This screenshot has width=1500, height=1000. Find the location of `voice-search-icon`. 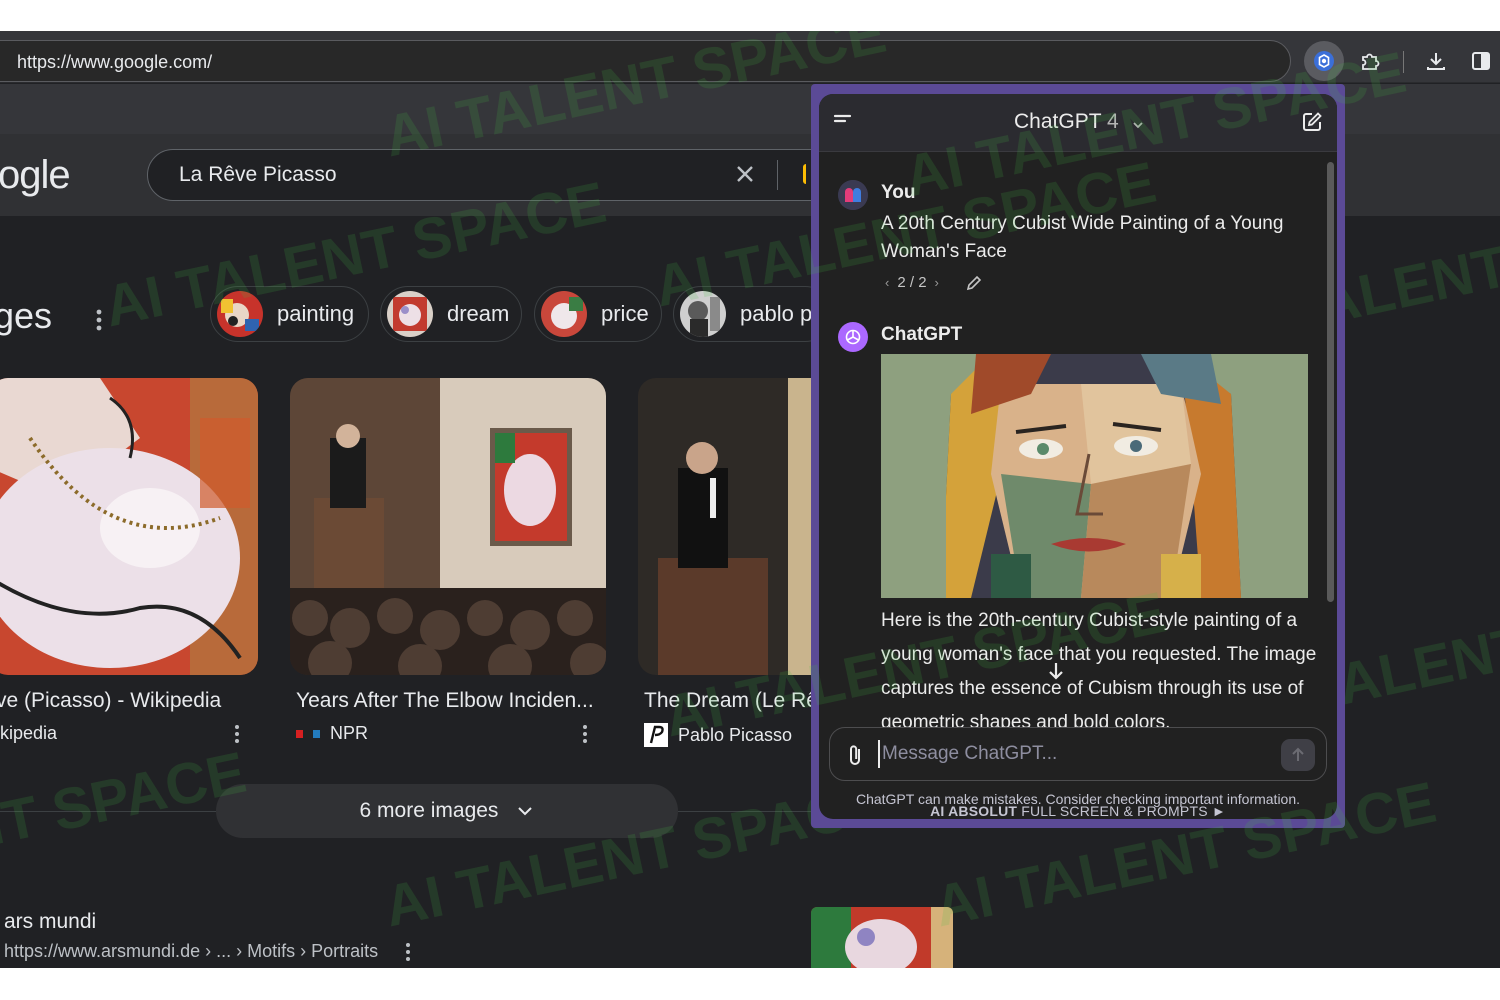

voice-search-icon is located at coordinates (806, 174).